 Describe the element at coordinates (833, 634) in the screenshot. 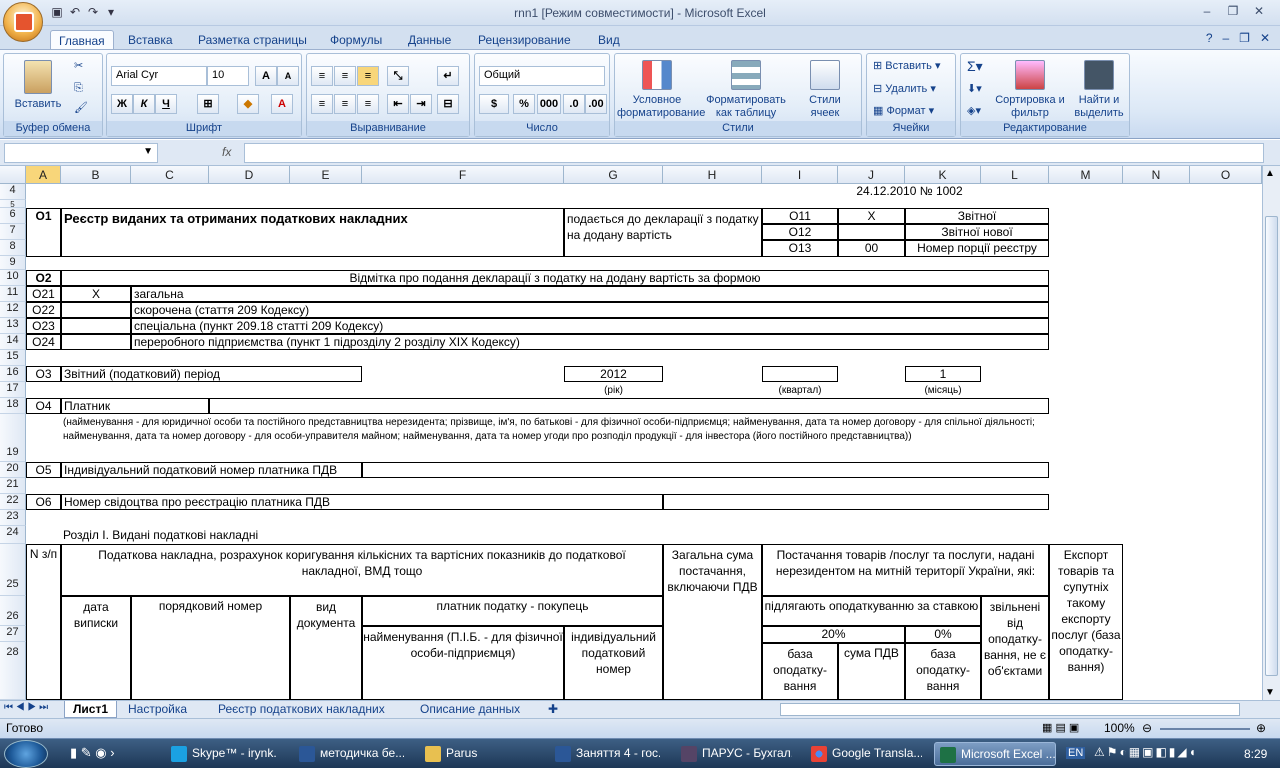

I see `rate-20-header: 20%` at that location.